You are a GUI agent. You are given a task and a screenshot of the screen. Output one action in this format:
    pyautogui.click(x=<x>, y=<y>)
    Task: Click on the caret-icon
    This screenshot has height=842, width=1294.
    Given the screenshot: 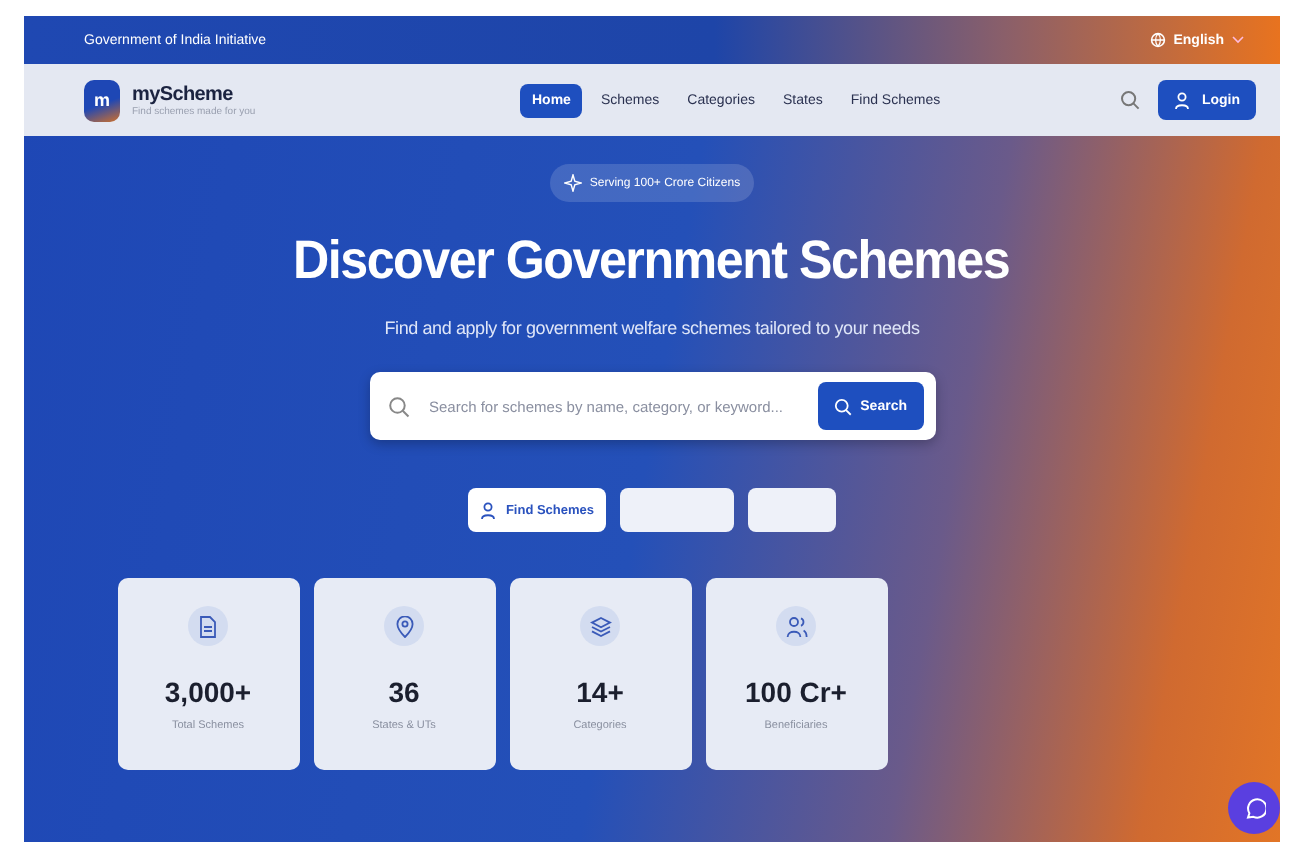 What is the action you would take?
    pyautogui.click(x=1238, y=40)
    